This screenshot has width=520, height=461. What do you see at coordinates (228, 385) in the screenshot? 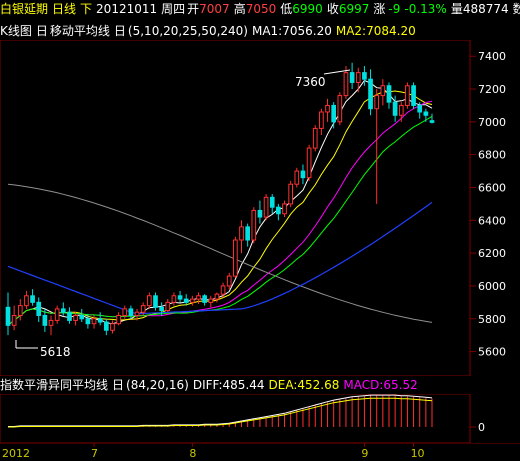
I see `diff-value: DIFF:485.44` at bounding box center [228, 385].